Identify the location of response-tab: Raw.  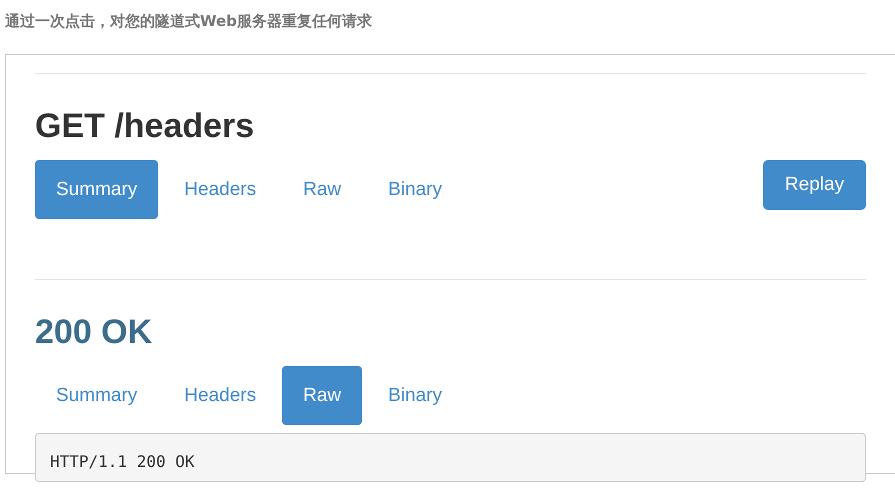
(322, 395).